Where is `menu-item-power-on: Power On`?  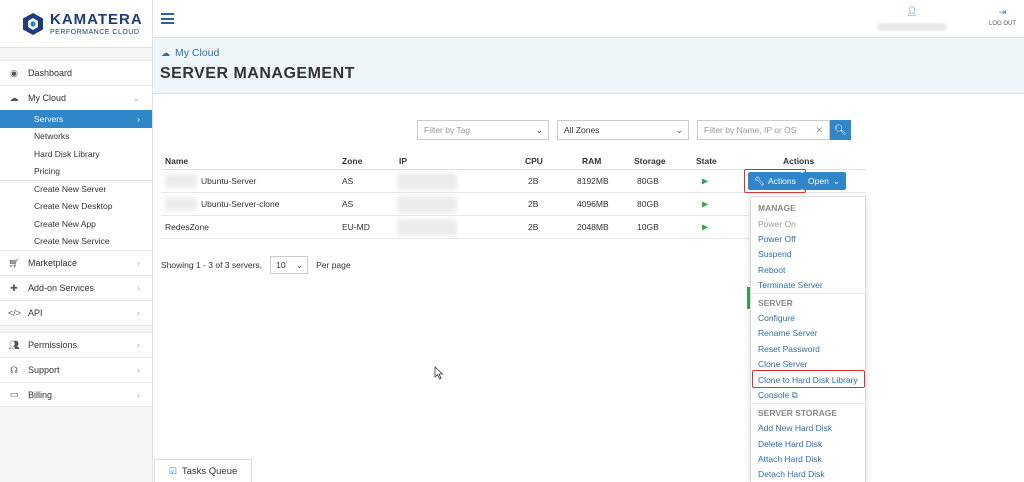
menu-item-power-on: Power On is located at coordinates (777, 224).